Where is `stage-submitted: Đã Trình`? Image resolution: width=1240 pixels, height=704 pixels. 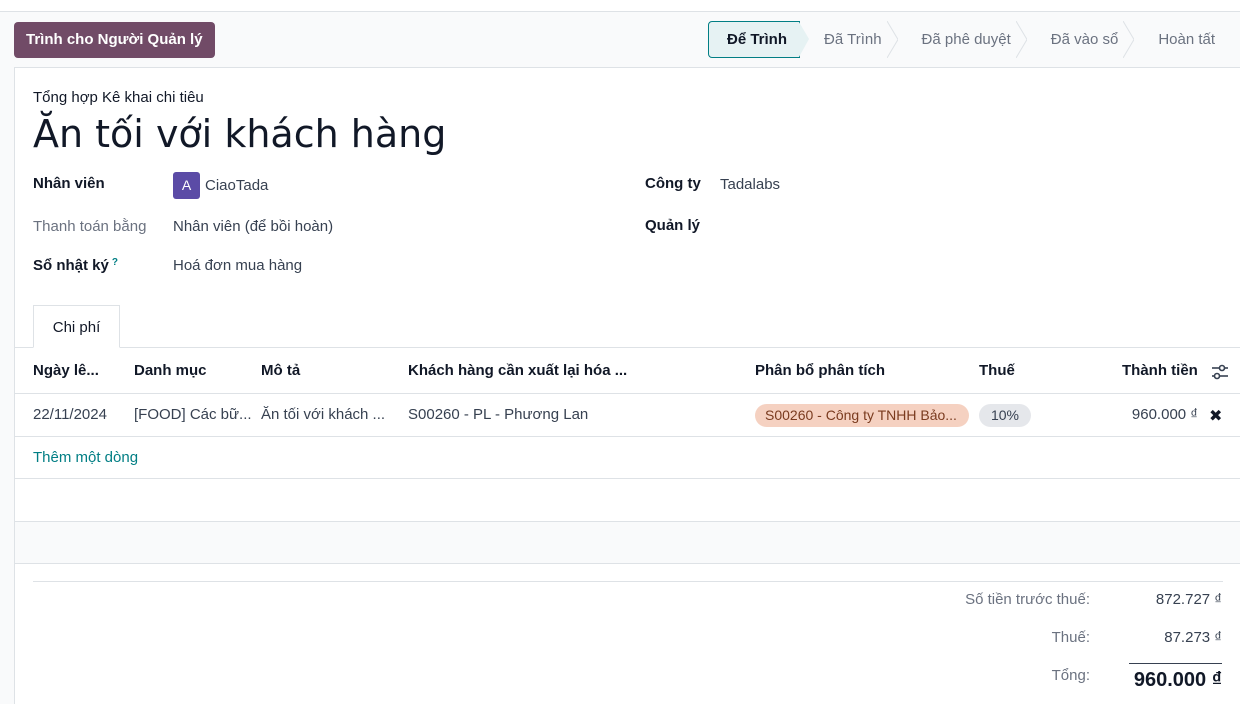
stage-submitted: Đã Trình is located at coordinates (849, 39).